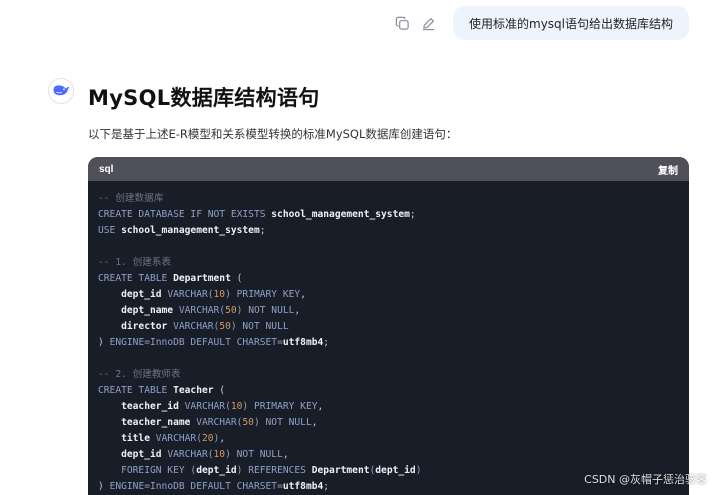 This screenshot has height=495, width=717. What do you see at coordinates (388, 343) in the screenshot?
I see `code-line: ) ENGINE=InnoDB DEFAULT CHARSET=utf8mb4;` at bounding box center [388, 343].